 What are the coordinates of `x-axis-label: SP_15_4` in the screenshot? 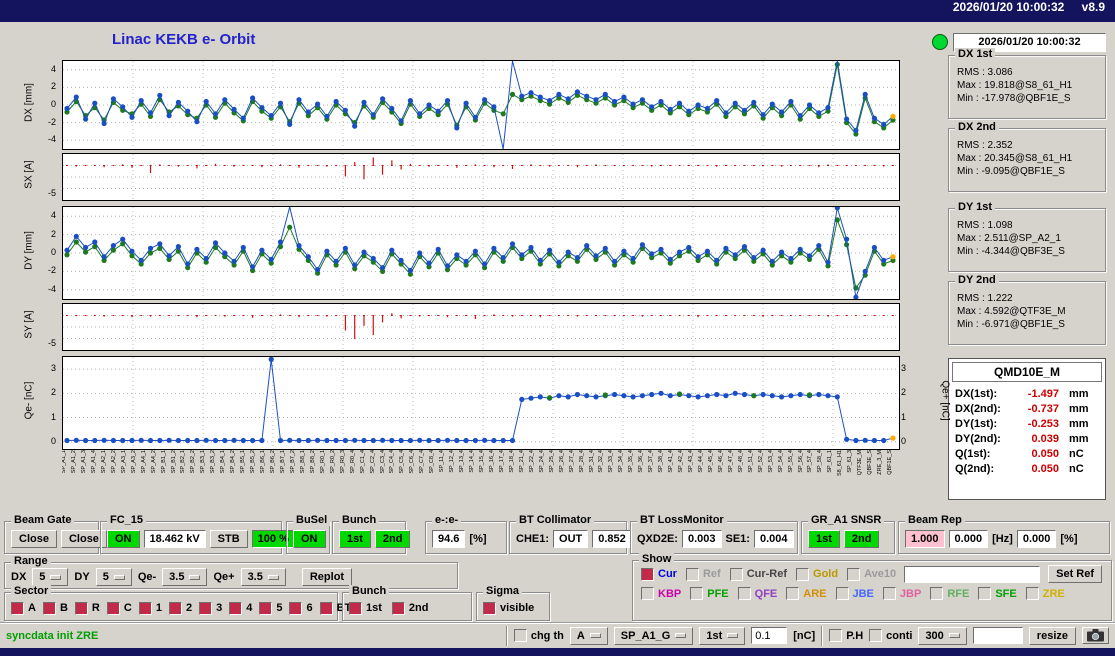 It's located at (482, 461).